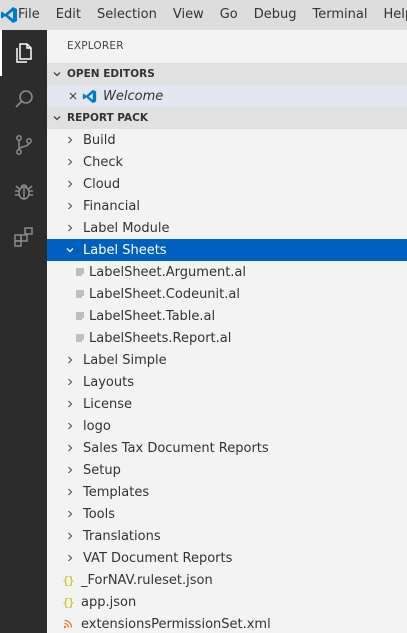 The width and height of the screenshot is (407, 633). I want to click on tree-item-label: Translations, so click(122, 536).